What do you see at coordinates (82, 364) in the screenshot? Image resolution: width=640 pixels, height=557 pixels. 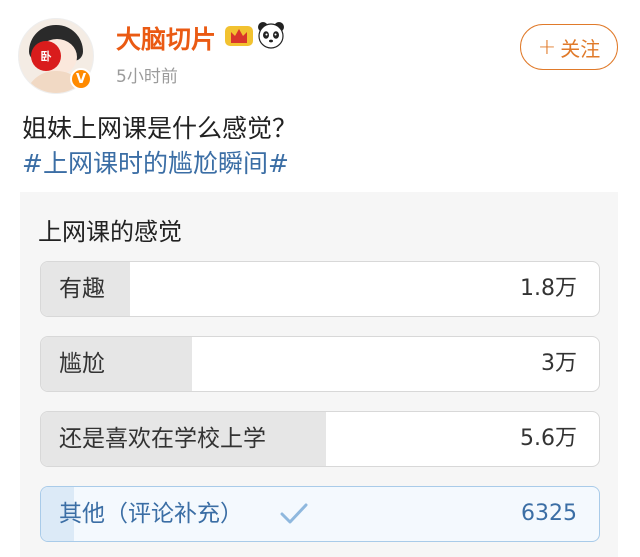 I see `poll-option-label: 尴尬` at bounding box center [82, 364].